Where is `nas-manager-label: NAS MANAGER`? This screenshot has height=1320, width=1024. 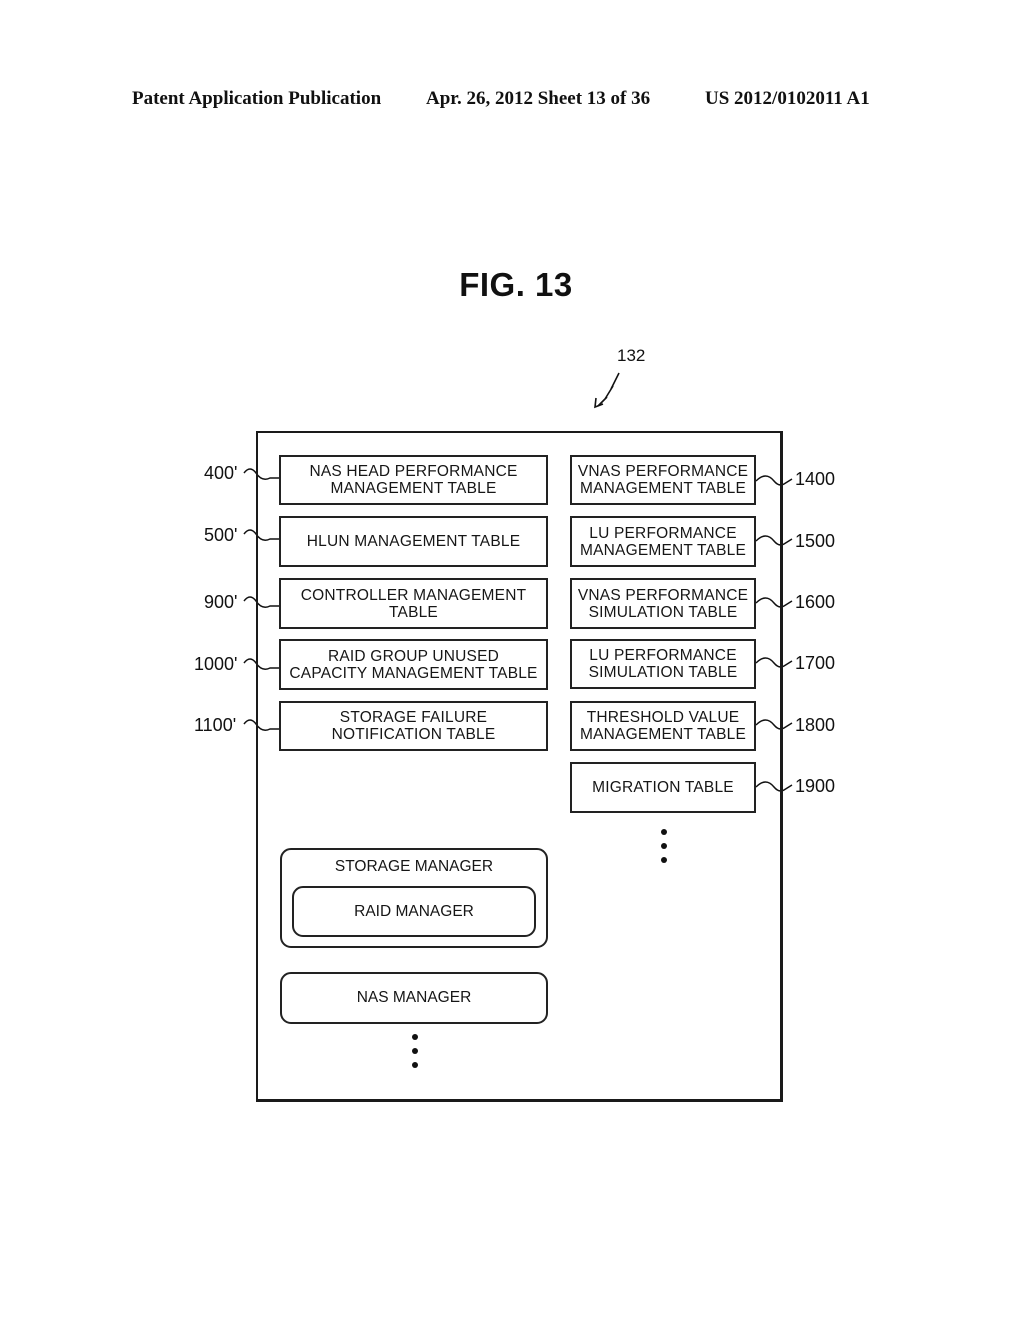
nas-manager-label: NAS MANAGER is located at coordinates (414, 997).